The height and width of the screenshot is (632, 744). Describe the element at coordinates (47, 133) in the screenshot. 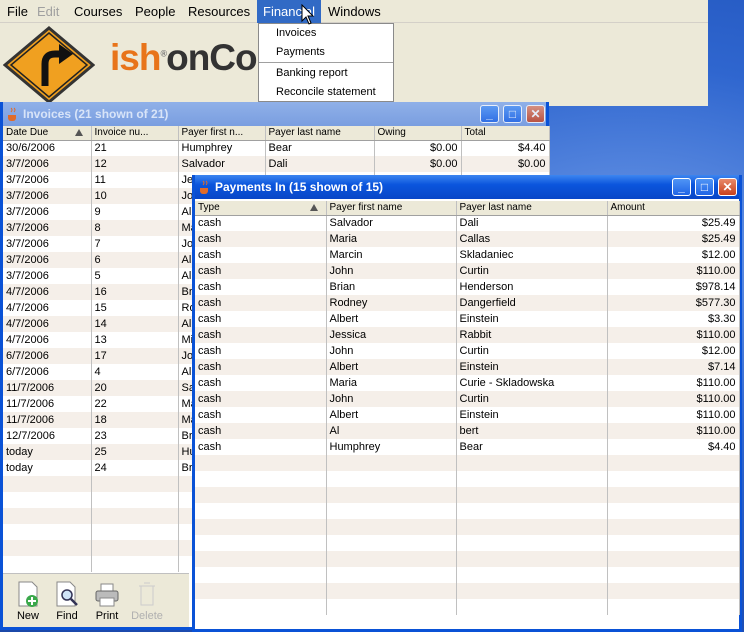

I see `invoice-column-header: Date Due` at that location.